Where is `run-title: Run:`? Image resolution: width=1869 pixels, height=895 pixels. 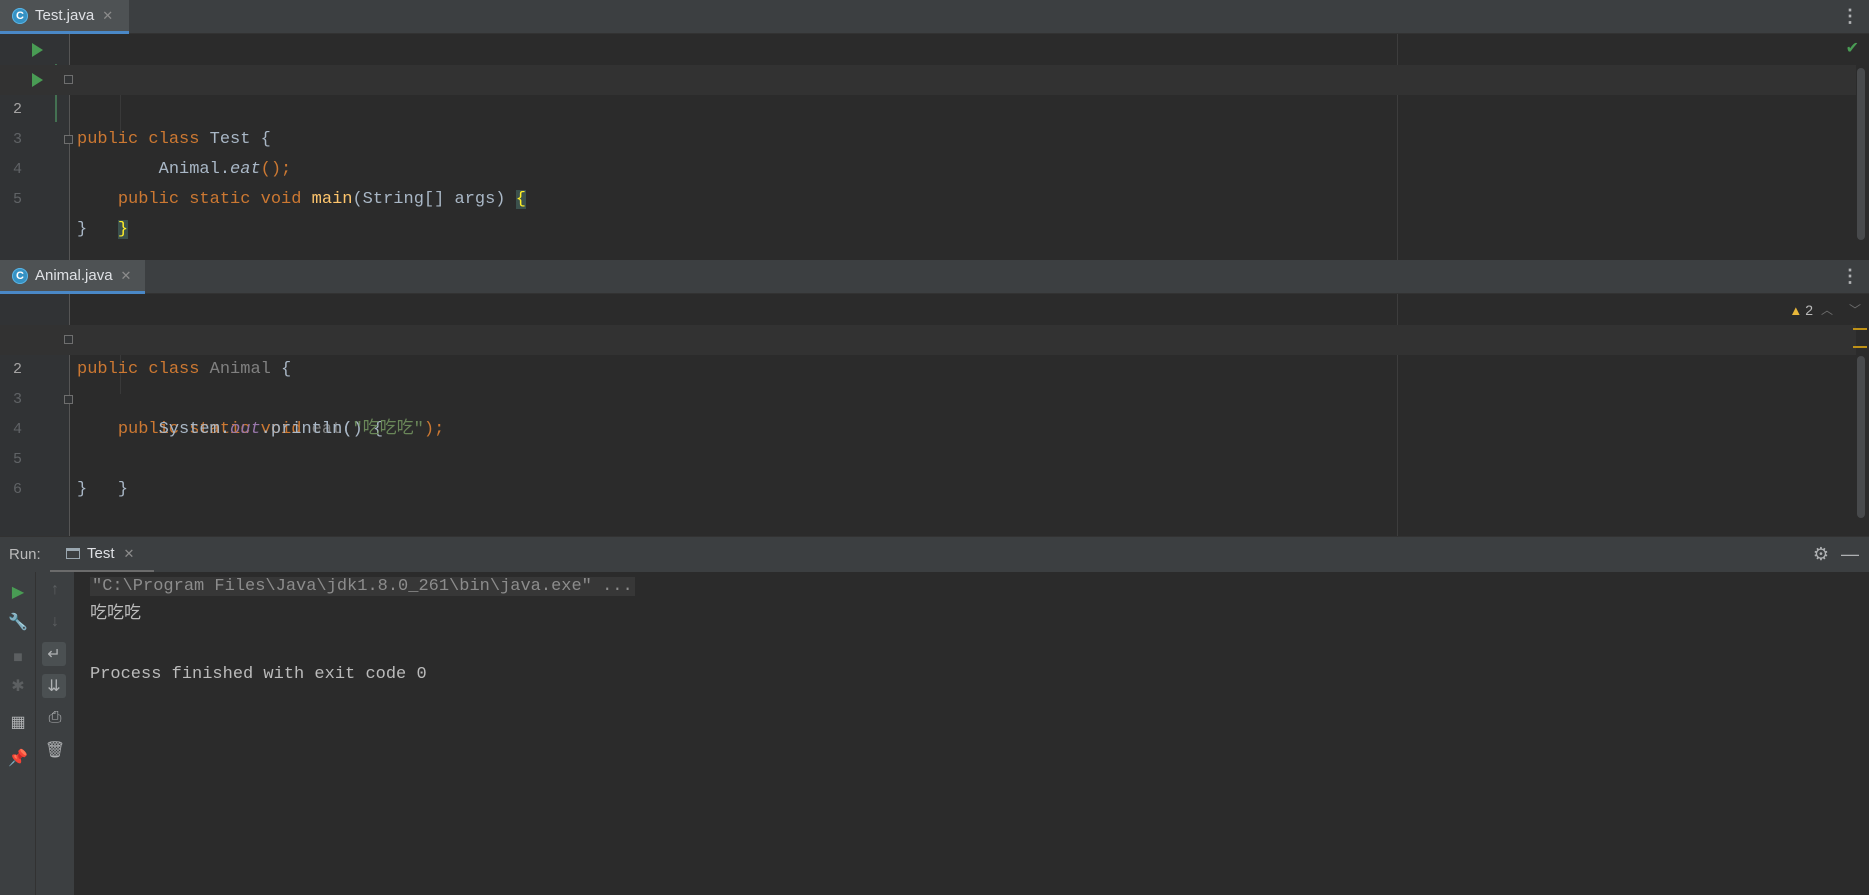 run-title: Run: is located at coordinates (25, 554).